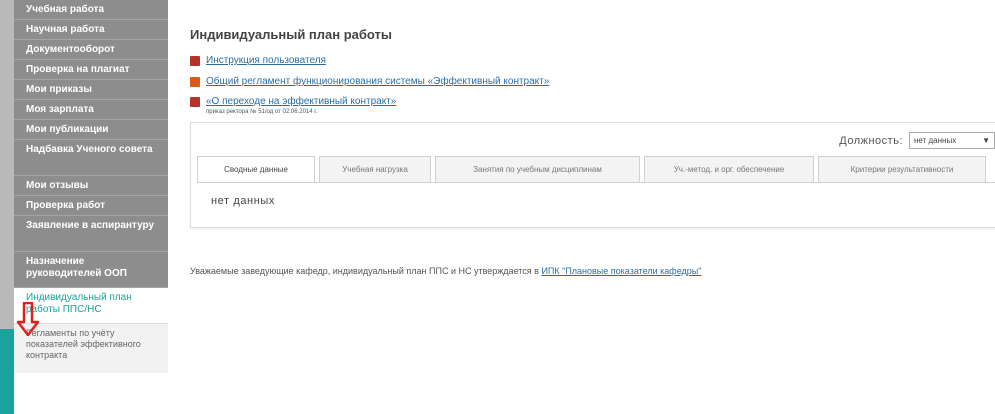 The height and width of the screenshot is (414, 995). I want to click on tab-methodical: Уч.-метод. и орг. обеспечение, so click(729, 169).